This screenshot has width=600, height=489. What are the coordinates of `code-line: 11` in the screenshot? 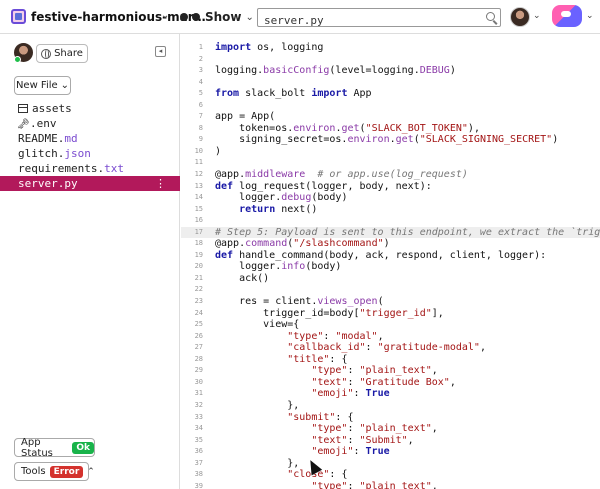 It's located at (390, 163).